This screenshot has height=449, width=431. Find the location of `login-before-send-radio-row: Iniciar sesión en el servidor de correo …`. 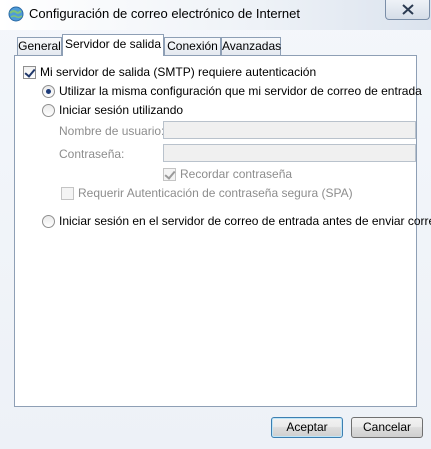

login-before-send-radio-row: Iniciar sesión en el servidor de correo … is located at coordinates (236, 221).